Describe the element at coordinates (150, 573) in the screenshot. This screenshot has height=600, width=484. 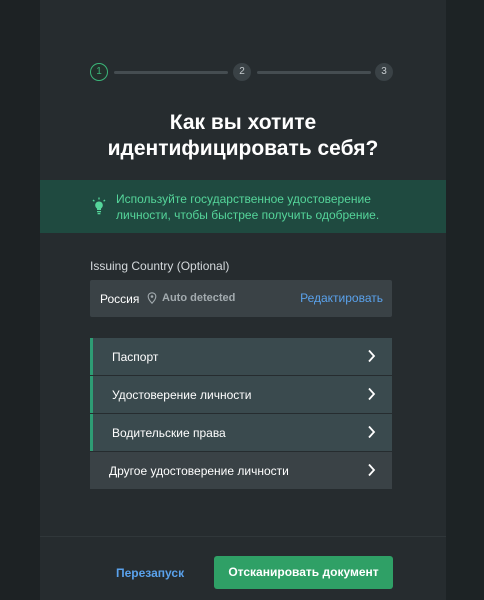
I see `restart-button: Перезапуск` at that location.